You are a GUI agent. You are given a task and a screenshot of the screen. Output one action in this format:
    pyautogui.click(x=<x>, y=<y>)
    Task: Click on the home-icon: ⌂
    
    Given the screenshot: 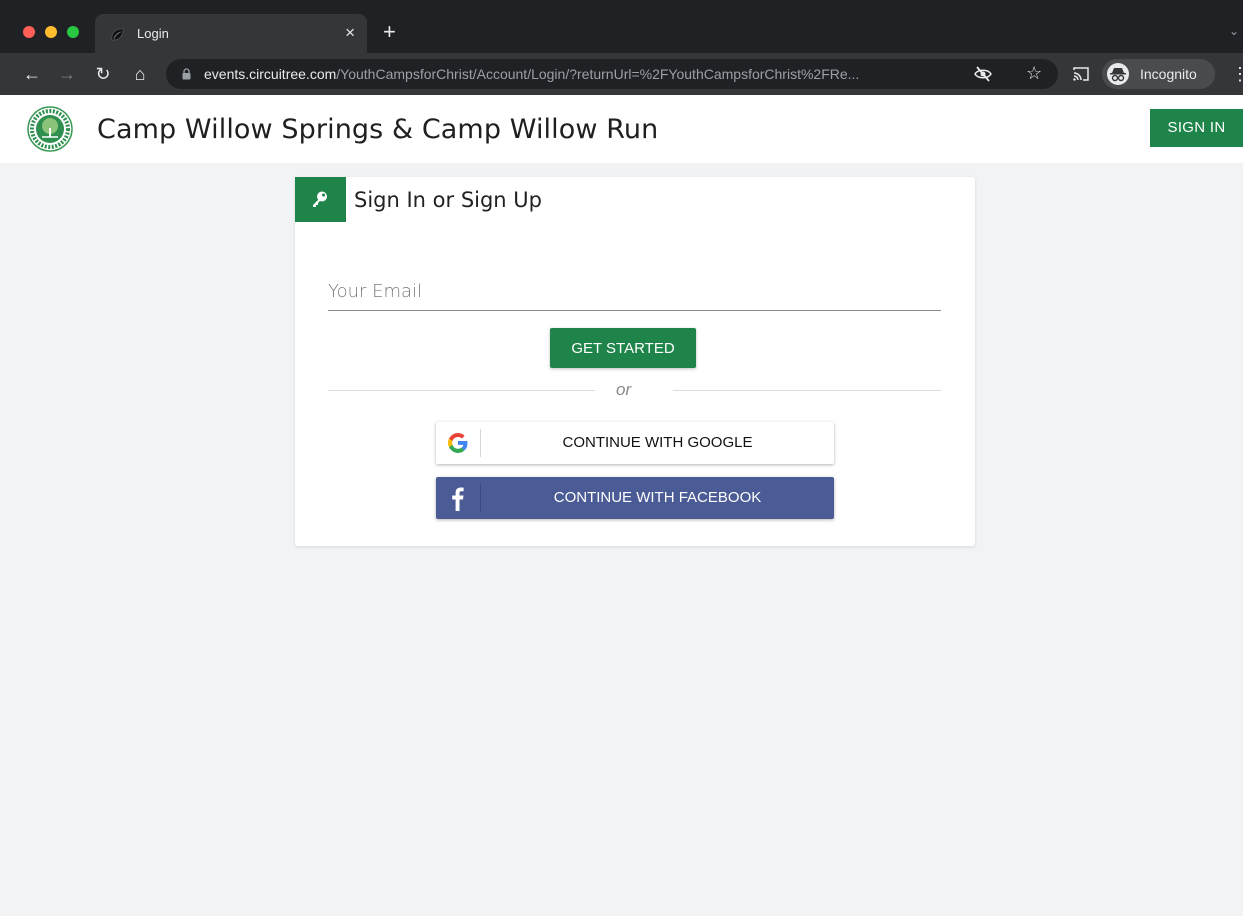 What is the action you would take?
    pyautogui.click(x=140, y=74)
    